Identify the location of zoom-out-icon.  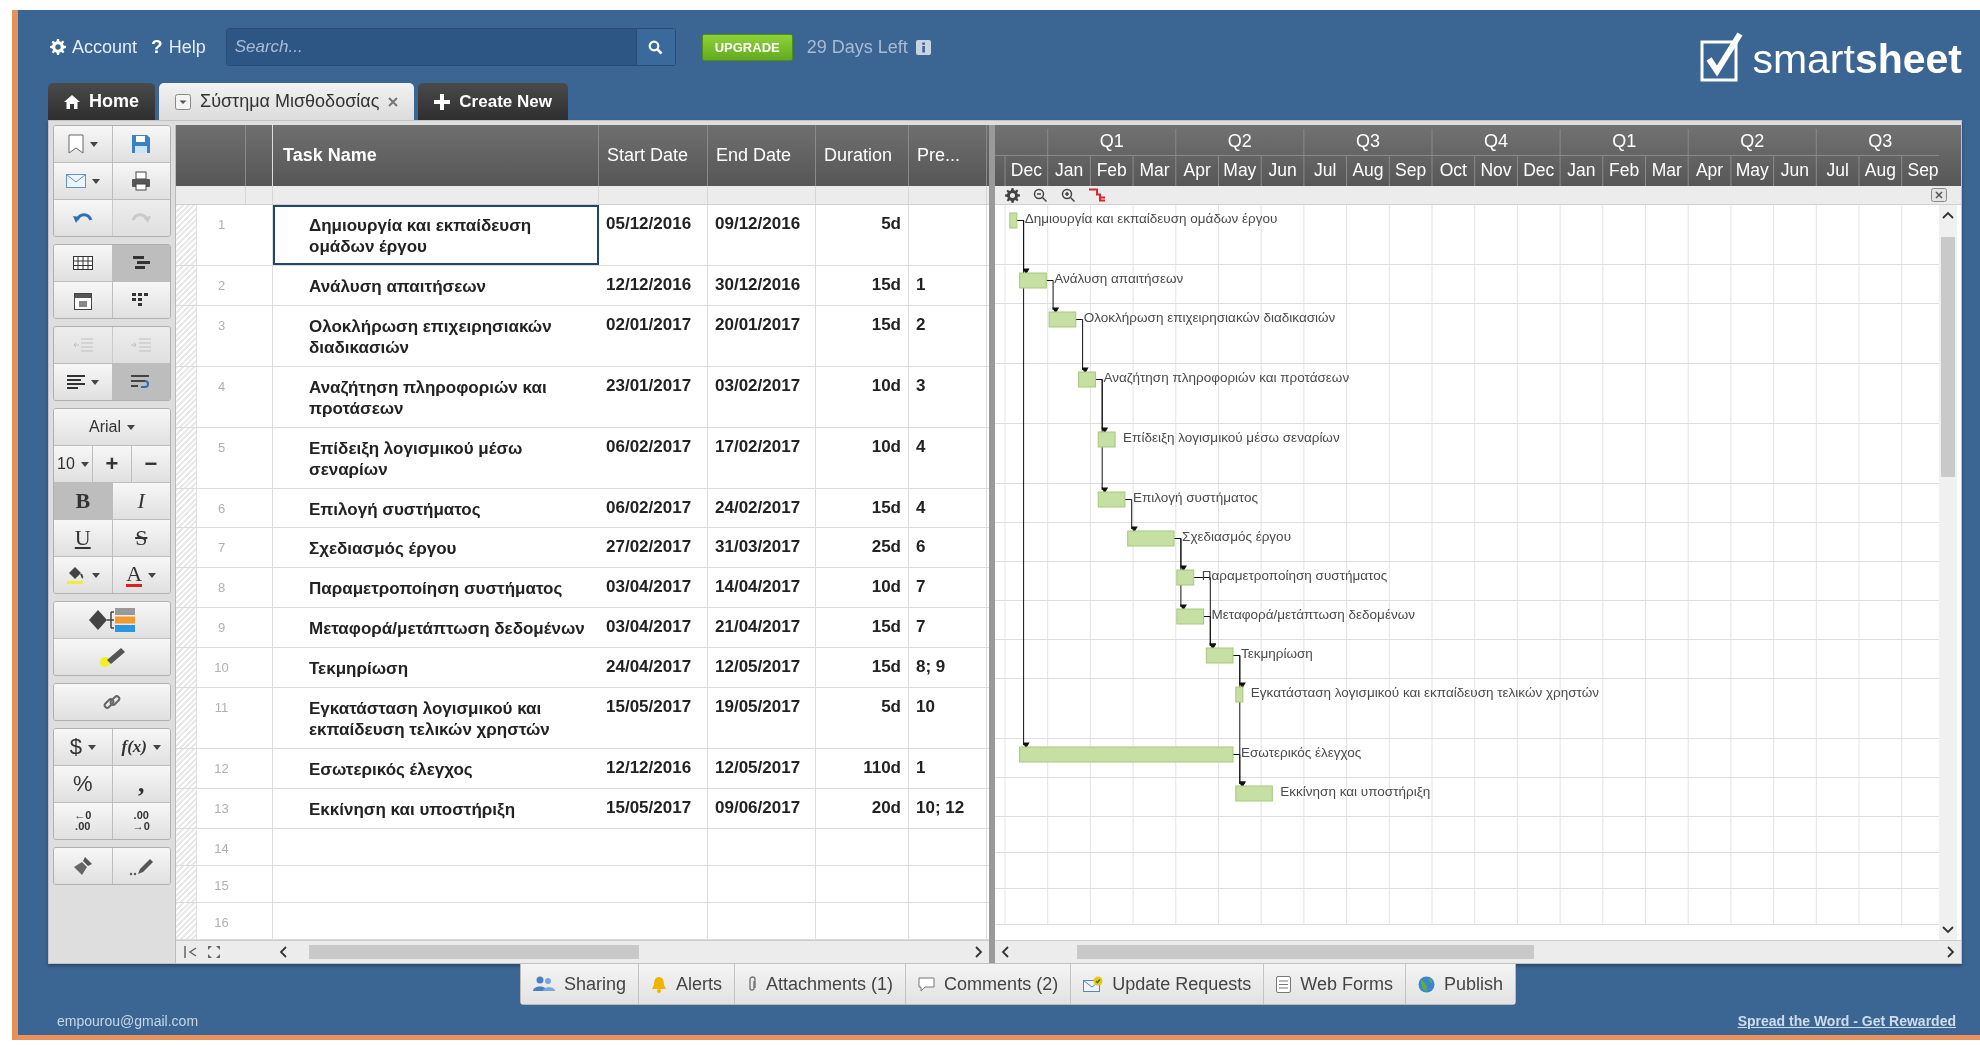
(1040, 195).